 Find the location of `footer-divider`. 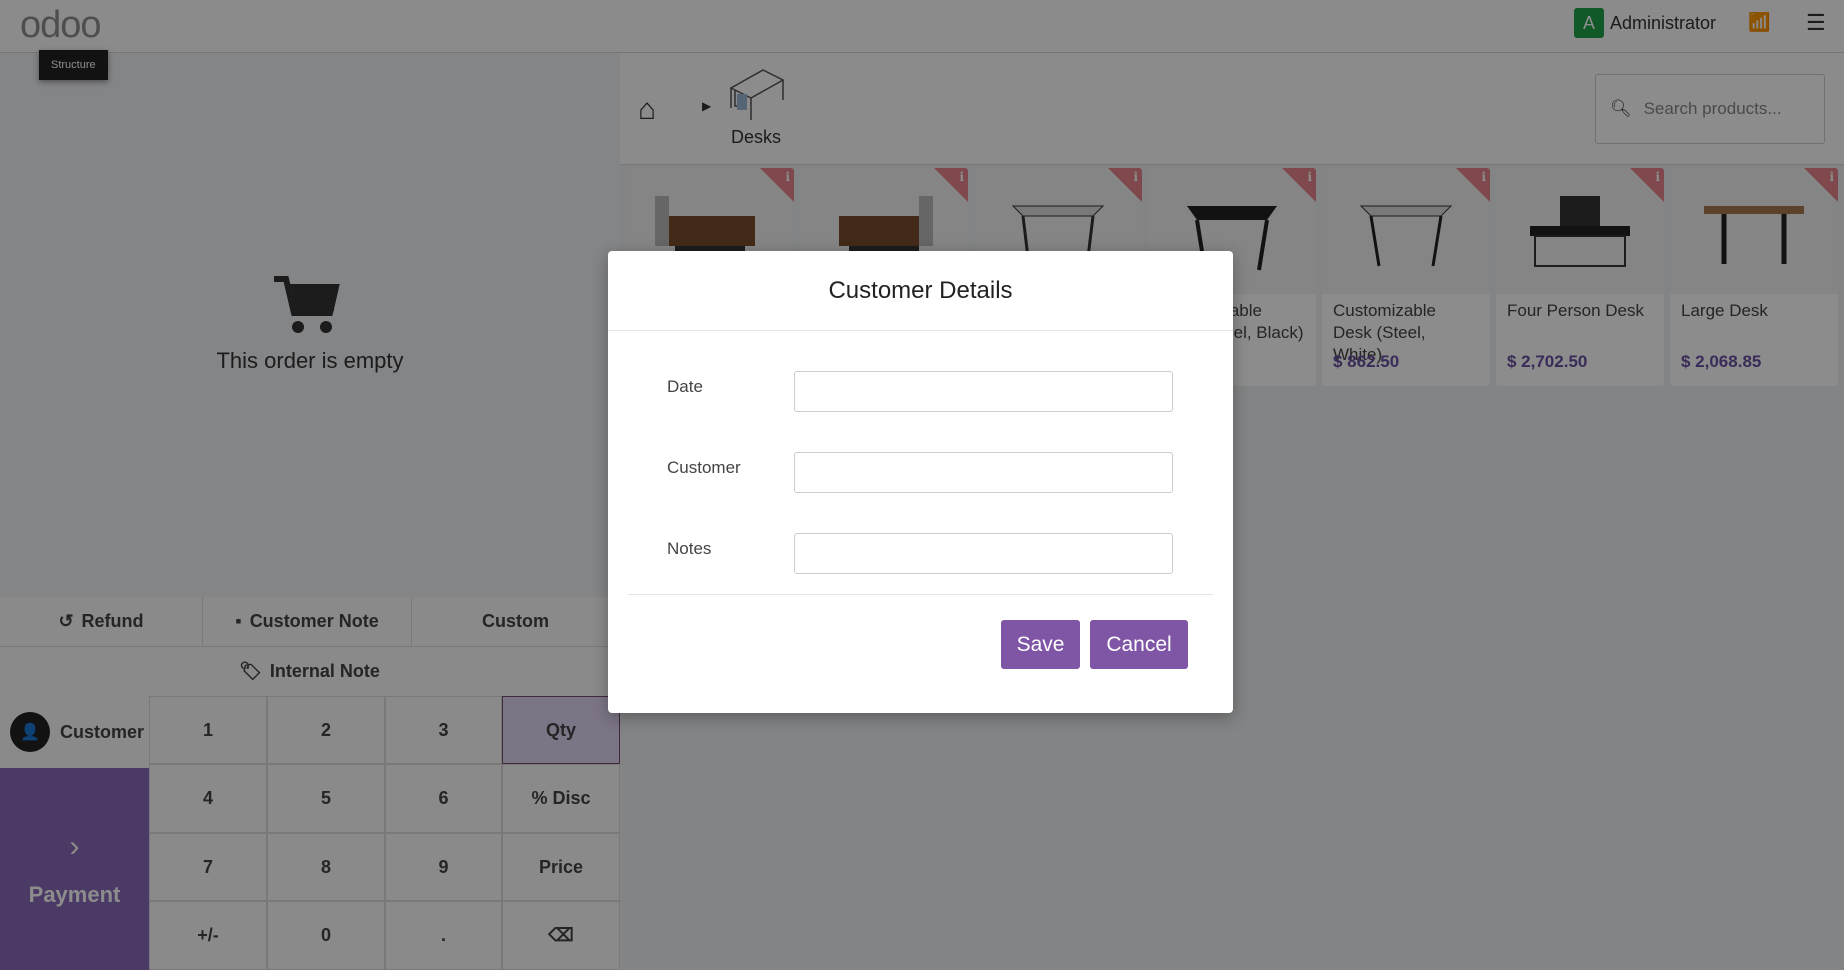

footer-divider is located at coordinates (920, 594).